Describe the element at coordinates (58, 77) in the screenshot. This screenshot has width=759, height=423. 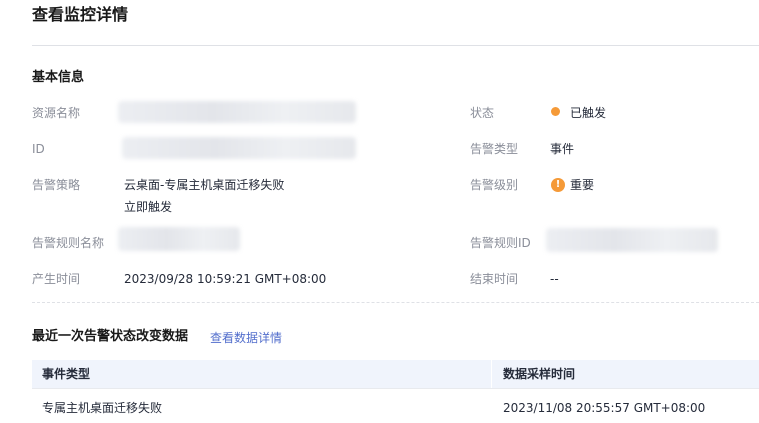
I see `basic-info-title: 基本信息` at that location.